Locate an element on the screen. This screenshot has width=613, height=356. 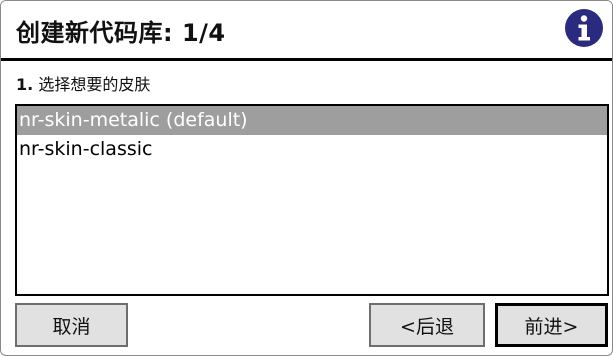
list-item-skin-metalic: nr-skin-metalic (default) is located at coordinates (312, 120).